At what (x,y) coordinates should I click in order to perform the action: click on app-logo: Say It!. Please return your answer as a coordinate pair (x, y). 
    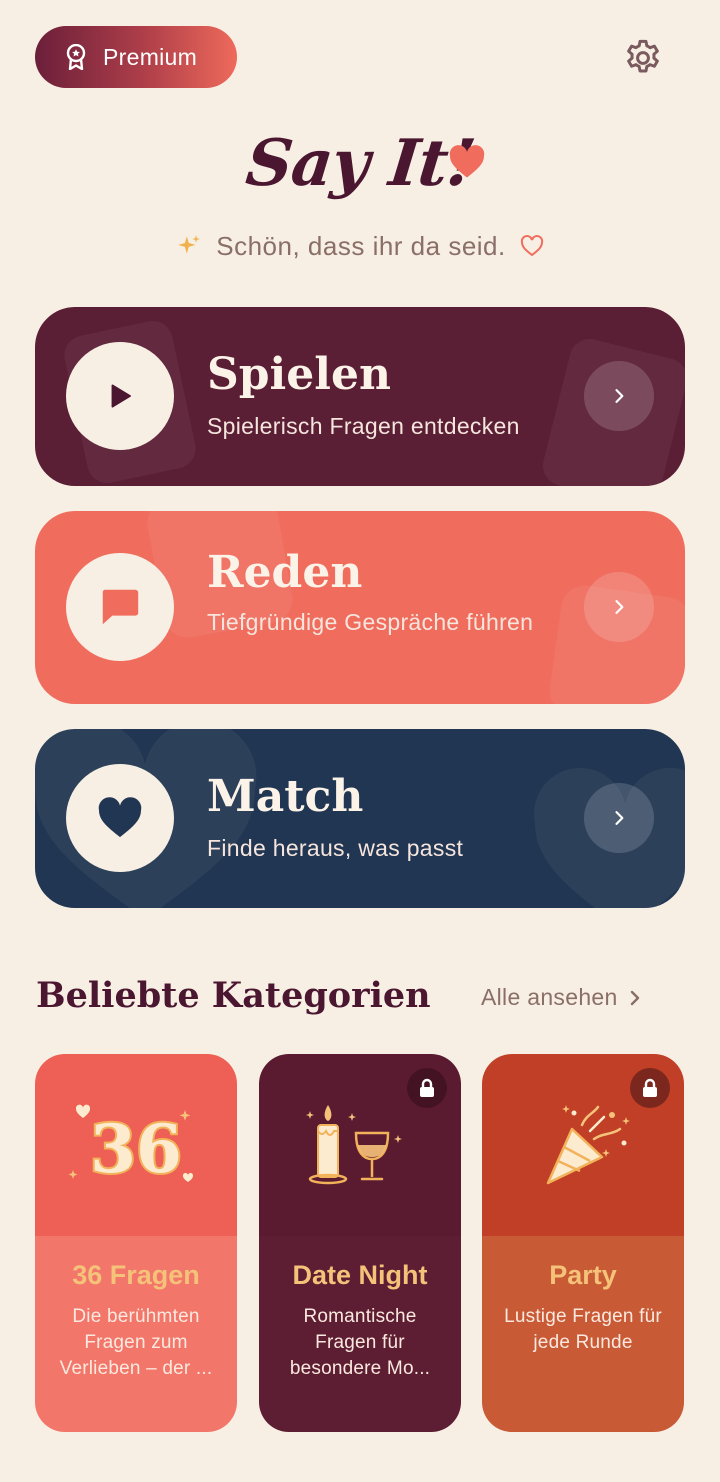
    Looking at the image, I should click on (360, 168).